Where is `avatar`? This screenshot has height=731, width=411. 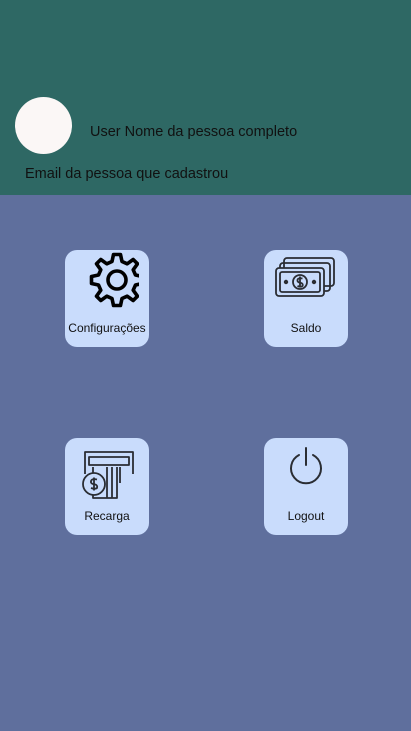 avatar is located at coordinates (43, 125).